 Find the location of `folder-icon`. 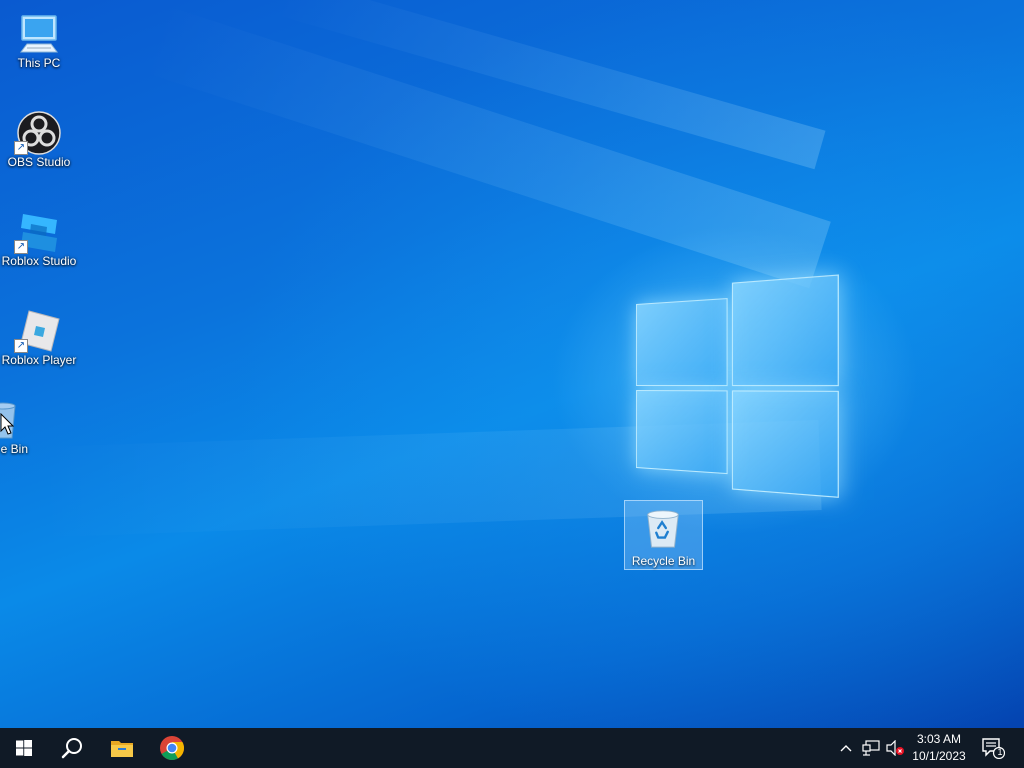

folder-icon is located at coordinates (122, 749).